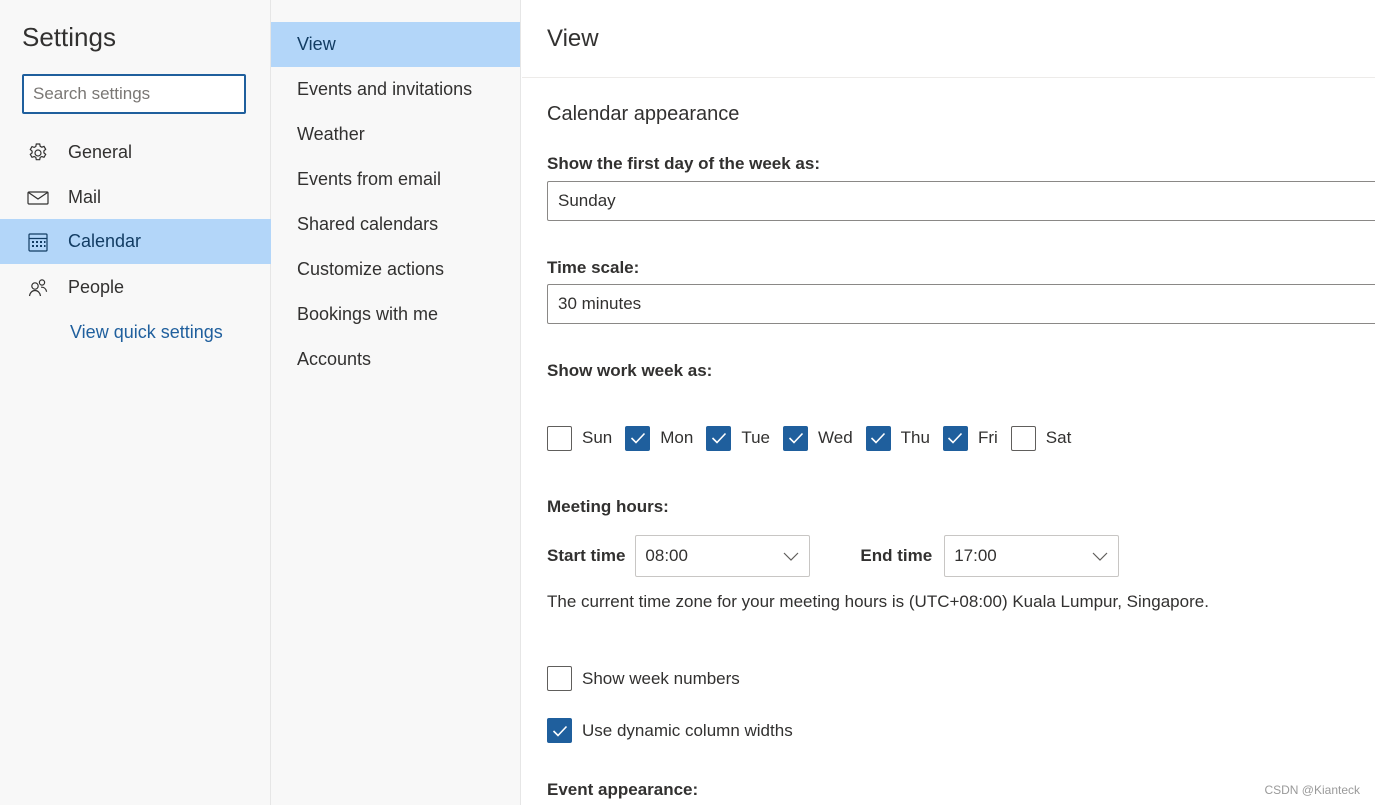 This screenshot has height=805, width=1375. I want to click on end-time-value: 17:00, so click(975, 555).